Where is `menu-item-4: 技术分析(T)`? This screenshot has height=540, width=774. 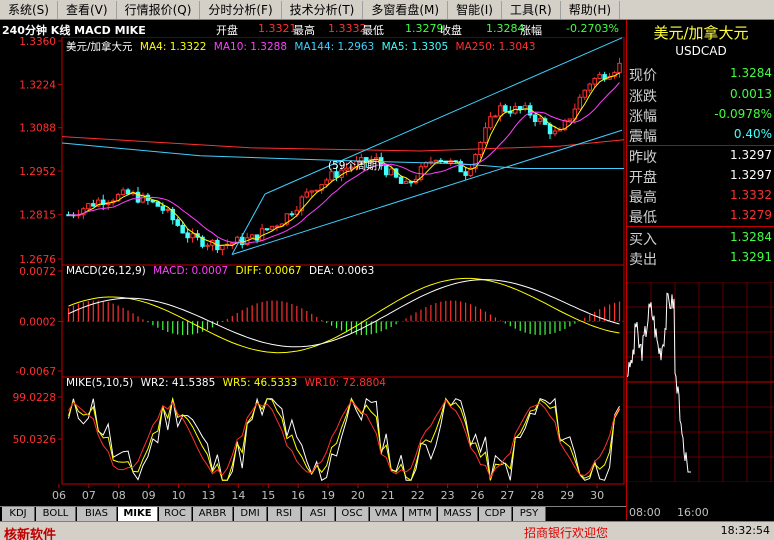 menu-item-4: 技术分析(T) is located at coordinates (323, 9).